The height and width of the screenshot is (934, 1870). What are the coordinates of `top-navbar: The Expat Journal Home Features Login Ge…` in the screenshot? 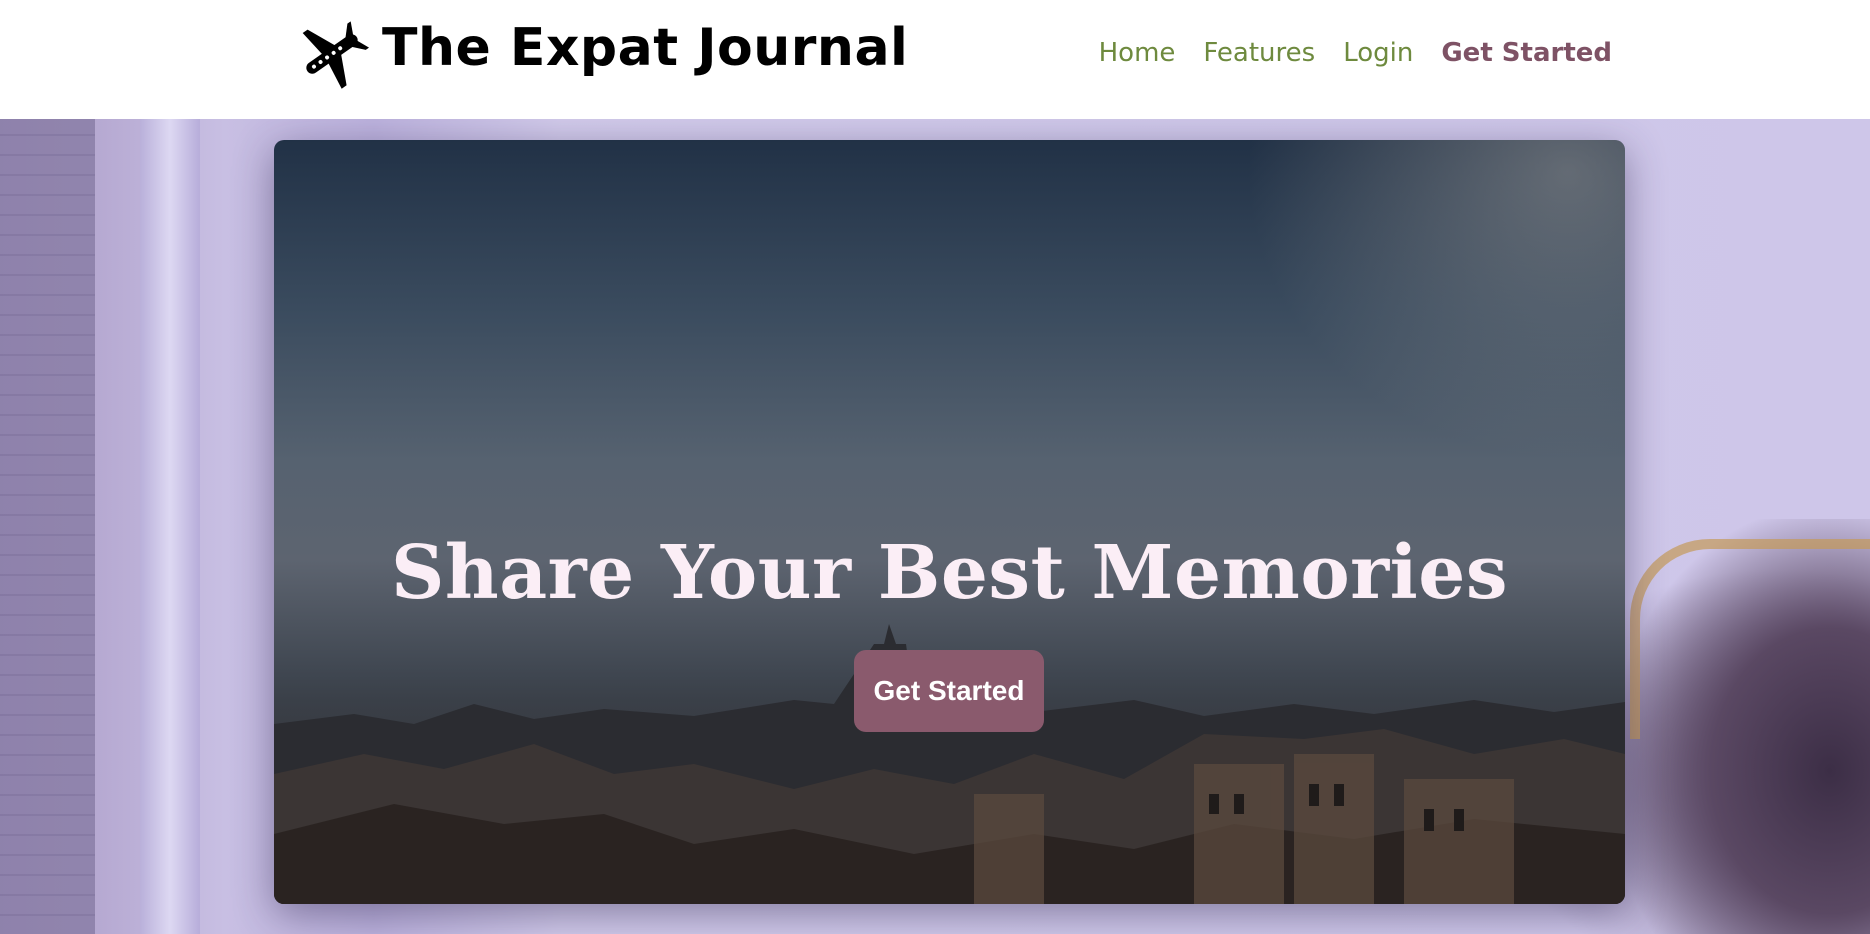 It's located at (935, 59).